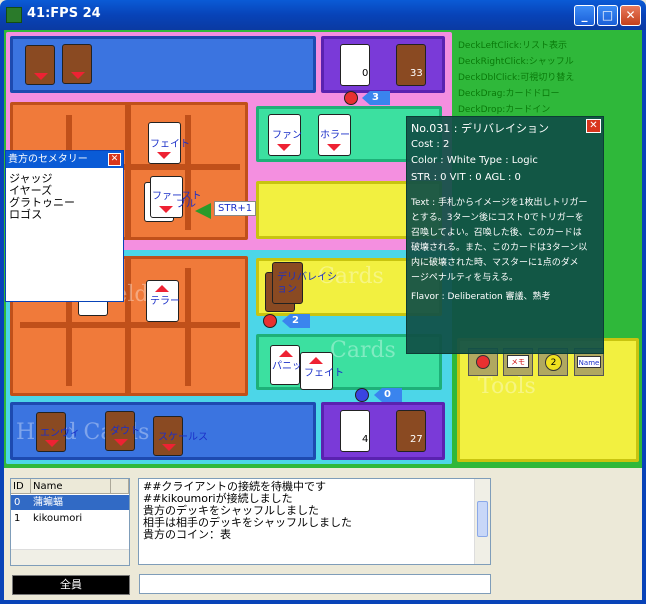  Describe the element at coordinates (114, 159) in the screenshot. I see `cemetery-close-button: ✕` at that location.